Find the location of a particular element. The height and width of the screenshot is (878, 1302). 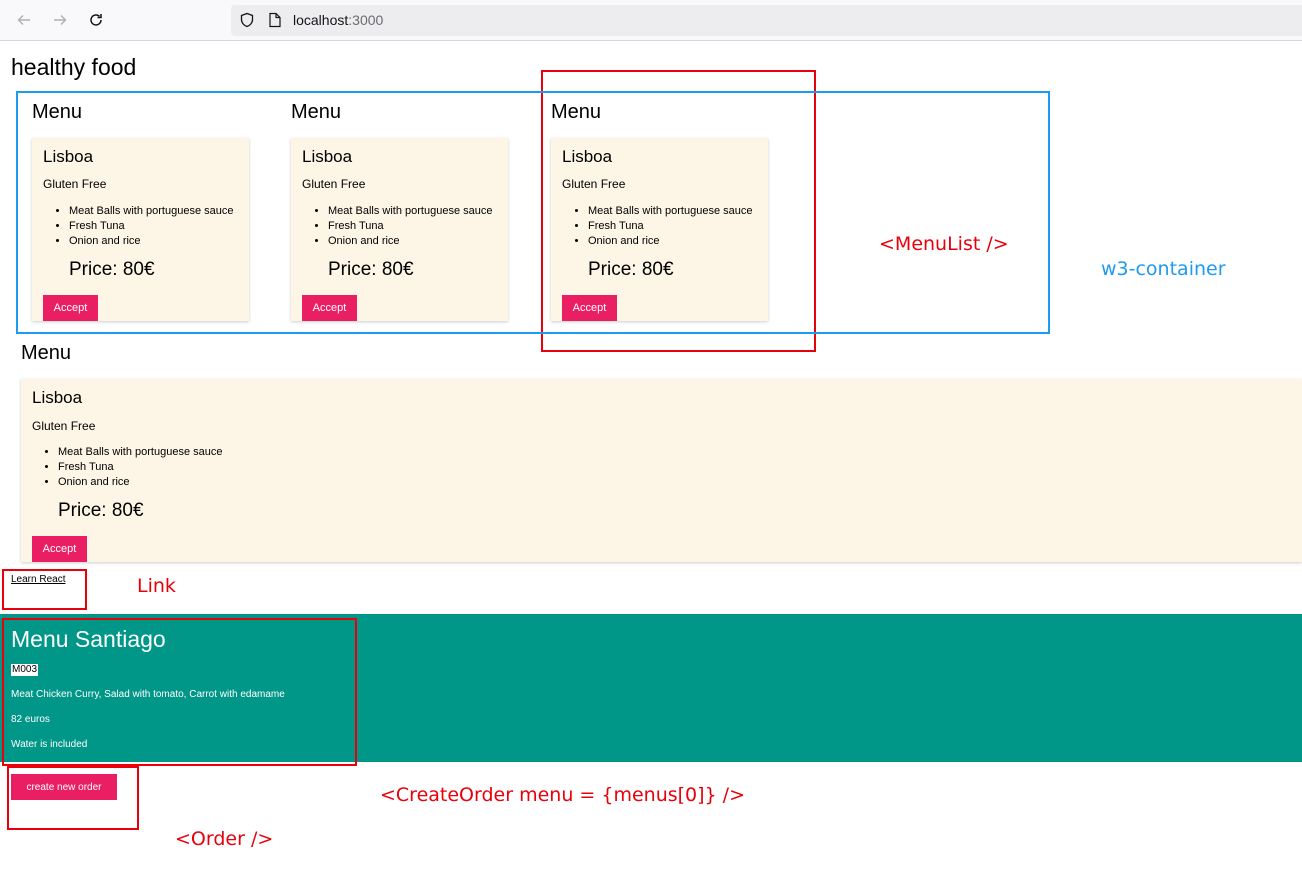

accept-button: Accept is located at coordinates (59, 549).